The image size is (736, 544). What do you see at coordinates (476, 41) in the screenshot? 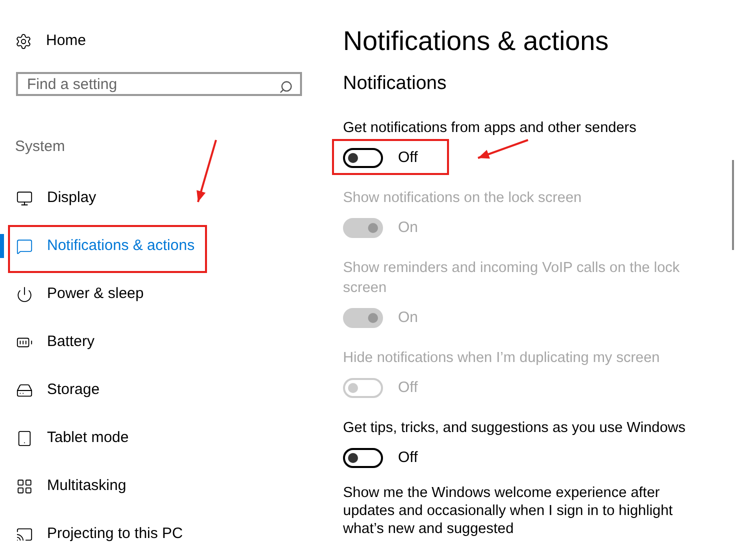
I see `page-title: Notifications & actions` at bounding box center [476, 41].